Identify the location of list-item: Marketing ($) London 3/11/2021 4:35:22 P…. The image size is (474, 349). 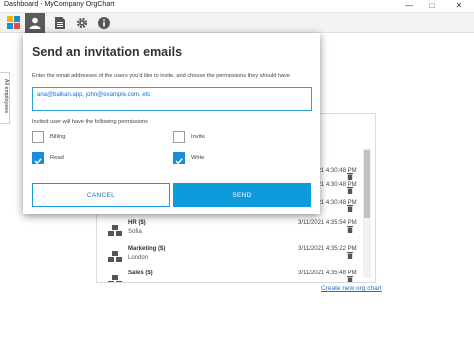
(235, 257).